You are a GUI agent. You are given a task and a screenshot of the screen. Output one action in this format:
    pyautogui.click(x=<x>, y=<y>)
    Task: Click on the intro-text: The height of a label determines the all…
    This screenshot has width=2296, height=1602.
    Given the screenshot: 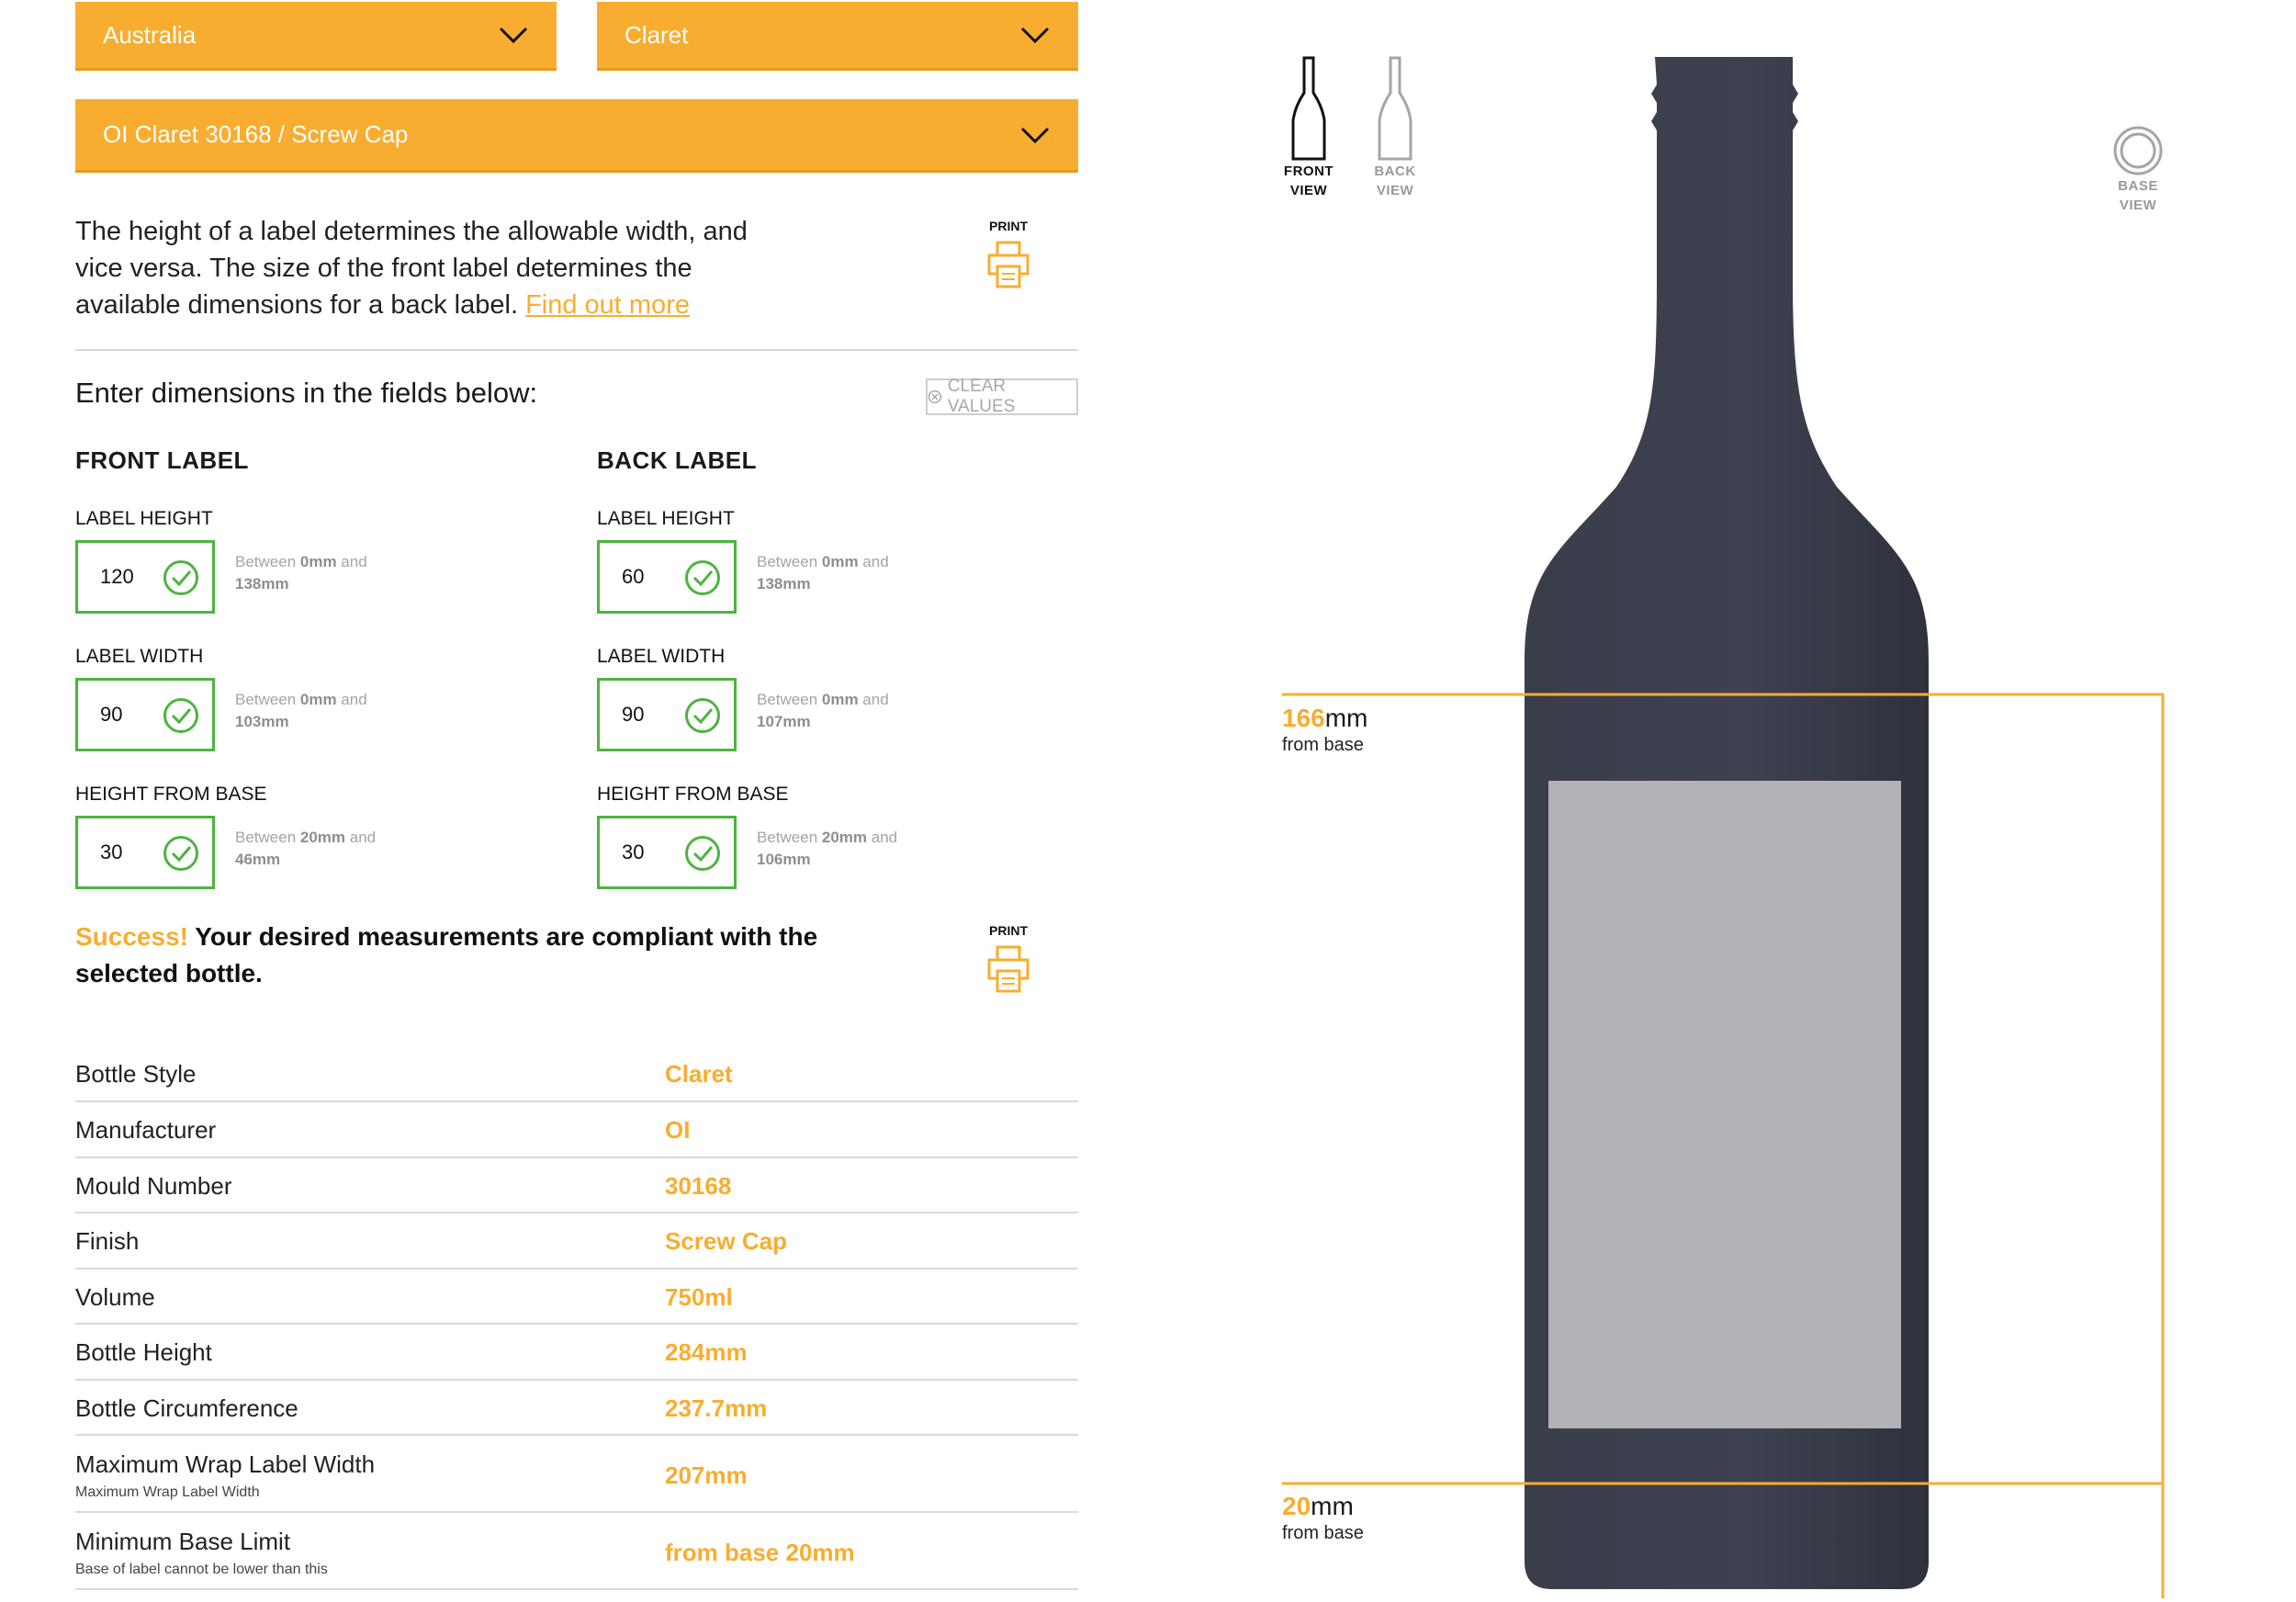 What is the action you would take?
    pyautogui.click(x=438, y=268)
    